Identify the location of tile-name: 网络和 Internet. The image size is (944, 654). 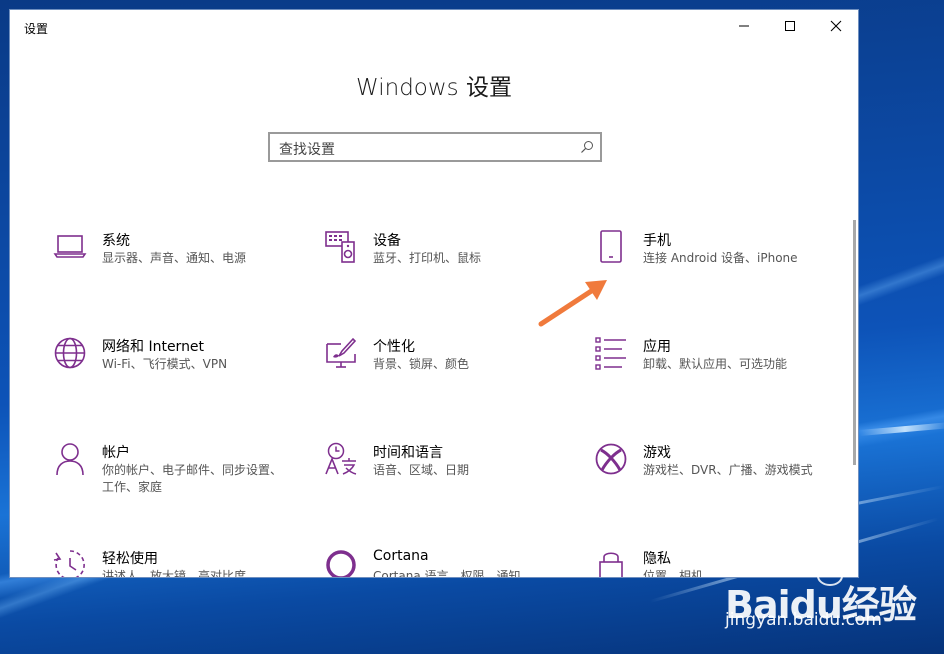
(153, 347).